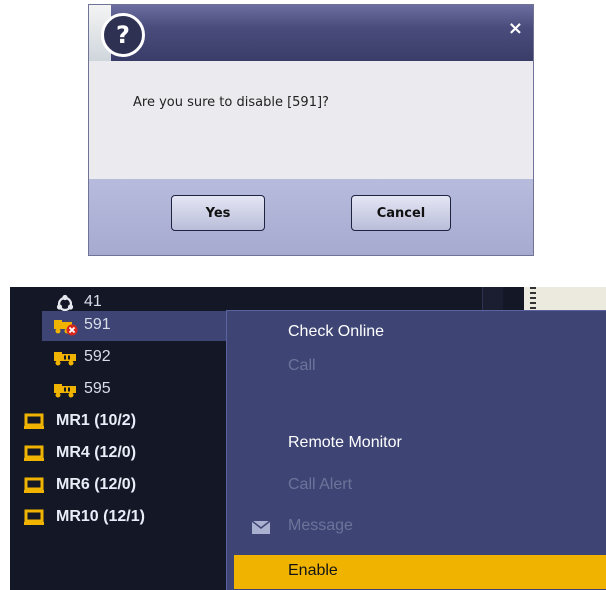 The height and width of the screenshot is (590, 606). Describe the element at coordinates (313, 570) in the screenshot. I see `menu-item-label: Enable` at that location.